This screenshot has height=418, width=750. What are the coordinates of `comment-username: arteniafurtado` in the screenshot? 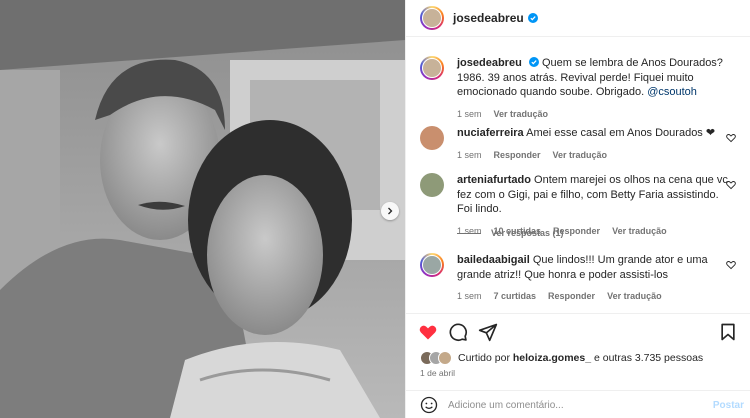 It's located at (494, 180).